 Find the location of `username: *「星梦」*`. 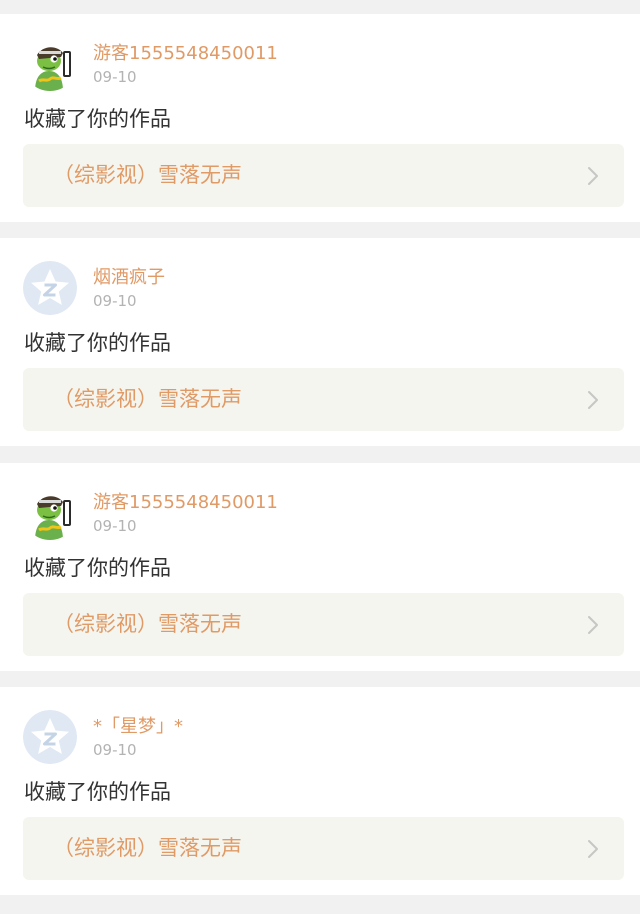

username: *「星梦」* is located at coordinates (138, 727).